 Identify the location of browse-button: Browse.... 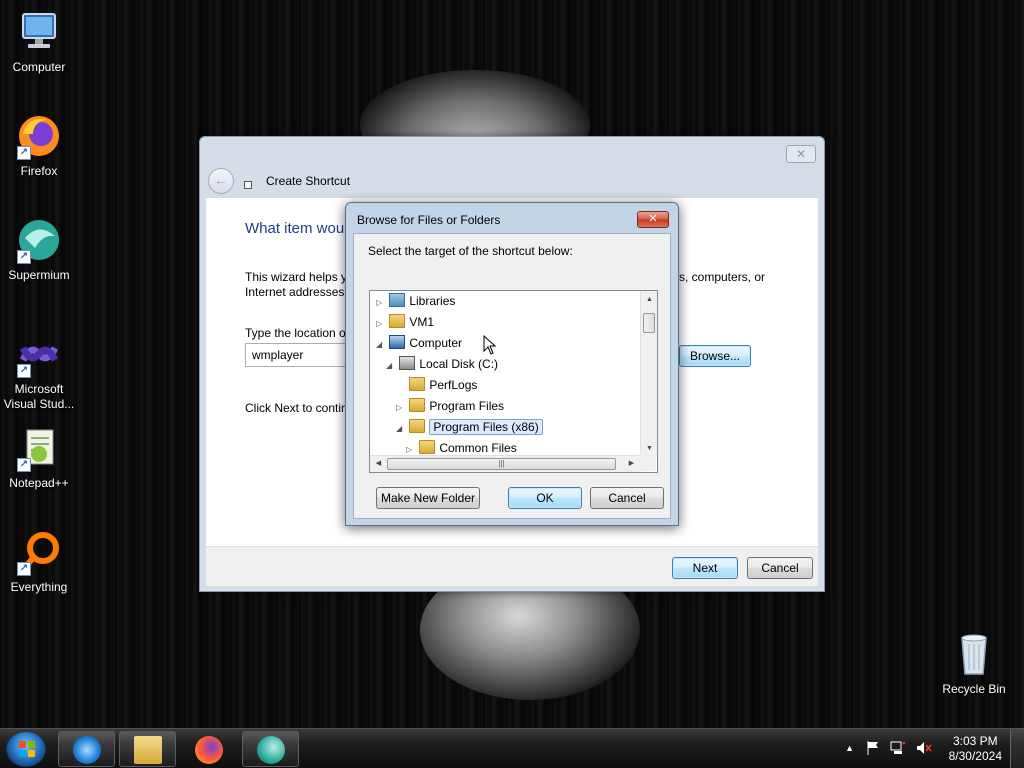
(715, 356).